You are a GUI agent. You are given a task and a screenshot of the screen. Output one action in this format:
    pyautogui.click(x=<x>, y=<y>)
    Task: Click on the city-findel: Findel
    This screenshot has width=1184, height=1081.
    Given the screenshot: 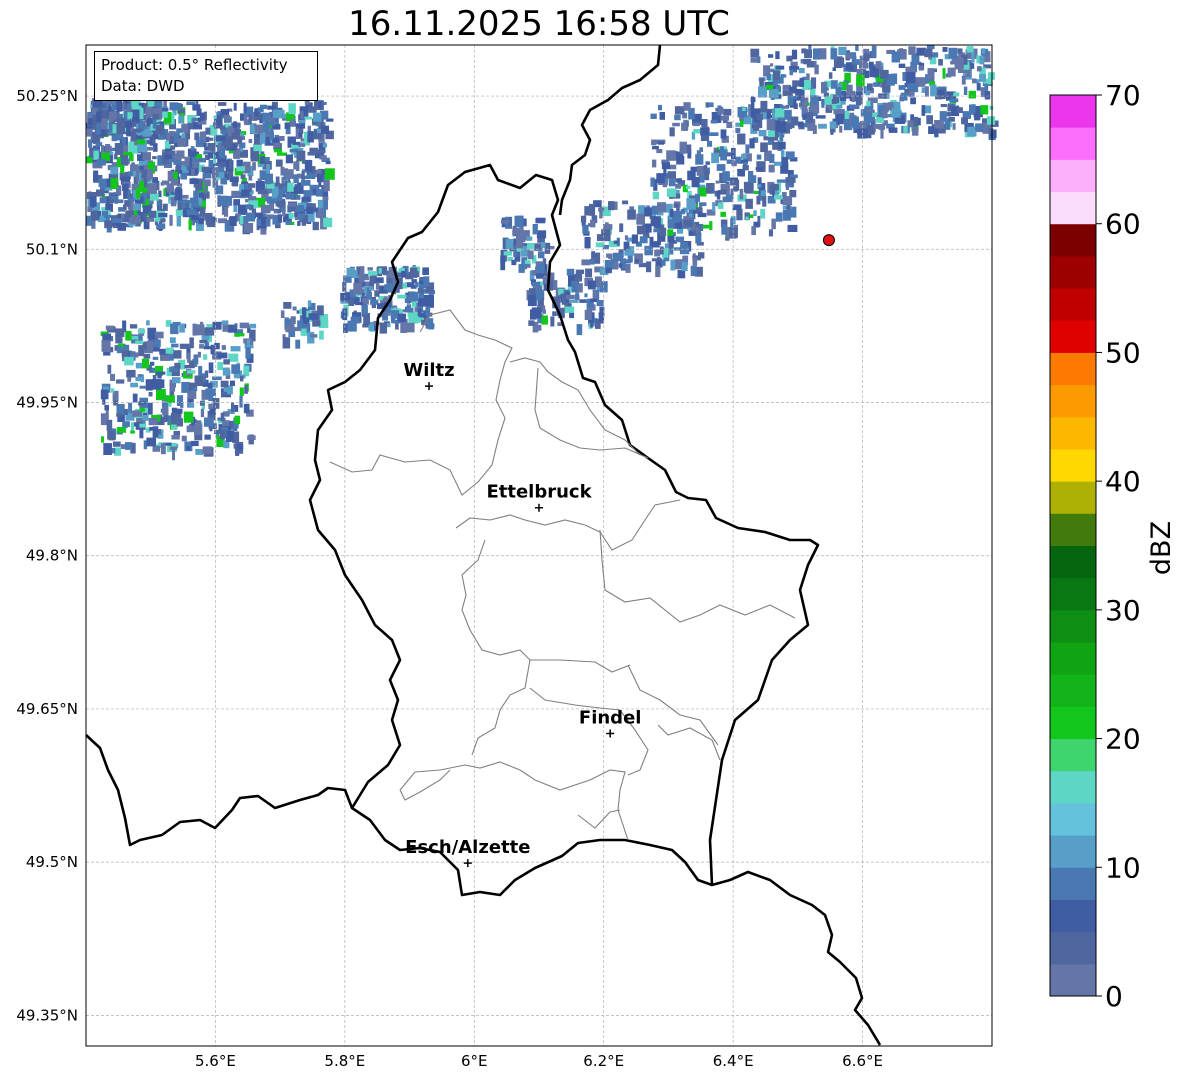 What is the action you would take?
    pyautogui.click(x=610, y=722)
    